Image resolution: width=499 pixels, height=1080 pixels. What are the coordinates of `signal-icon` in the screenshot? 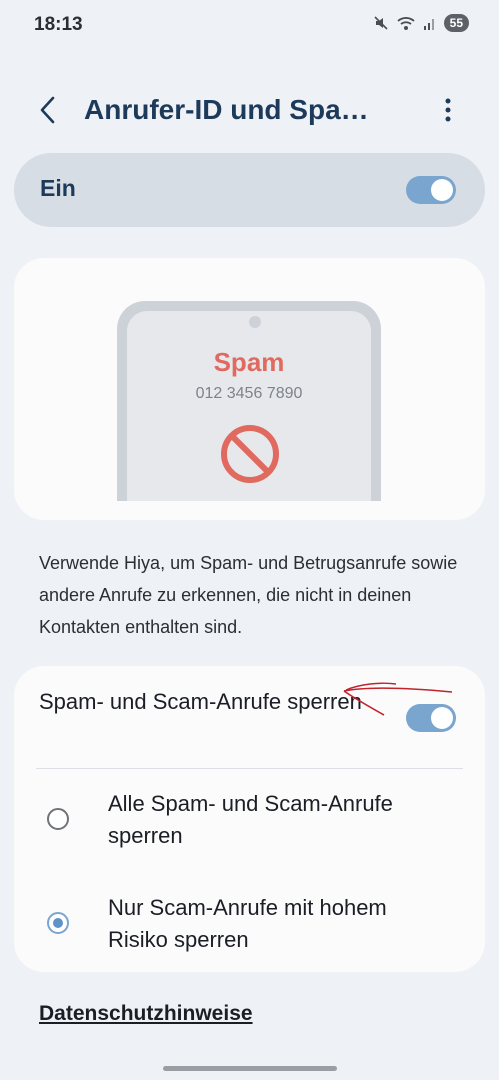 It's located at (428, 24).